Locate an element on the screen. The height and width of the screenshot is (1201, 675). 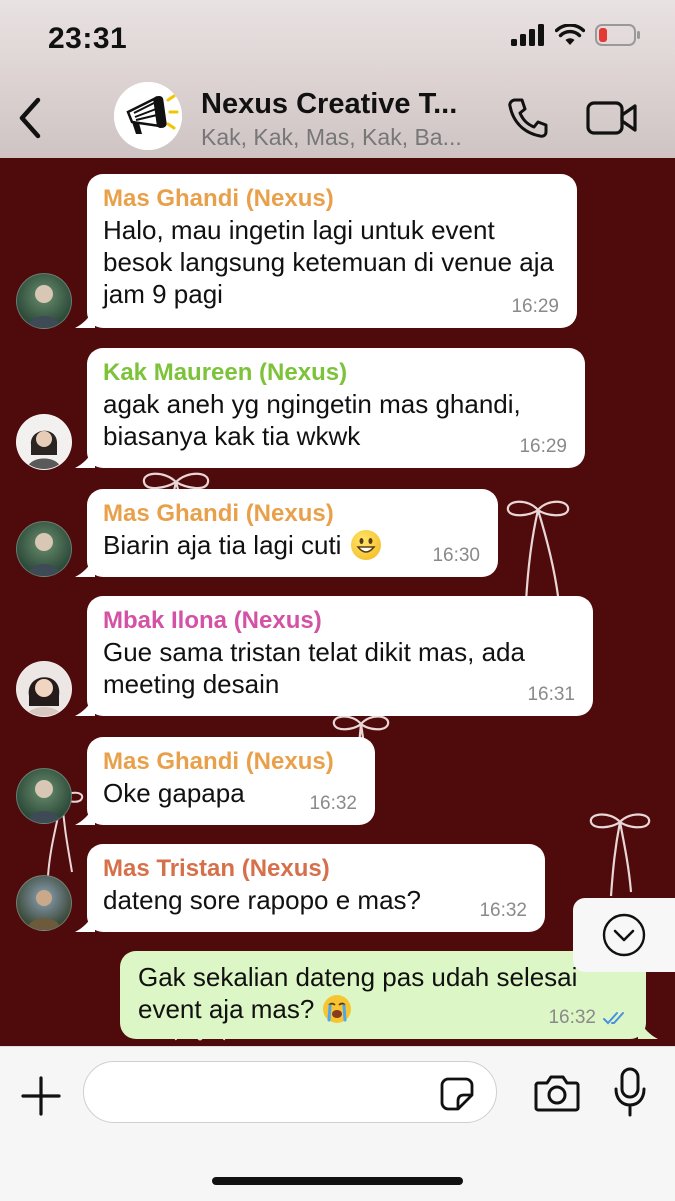
status-time: 23:31 is located at coordinates (88, 38).